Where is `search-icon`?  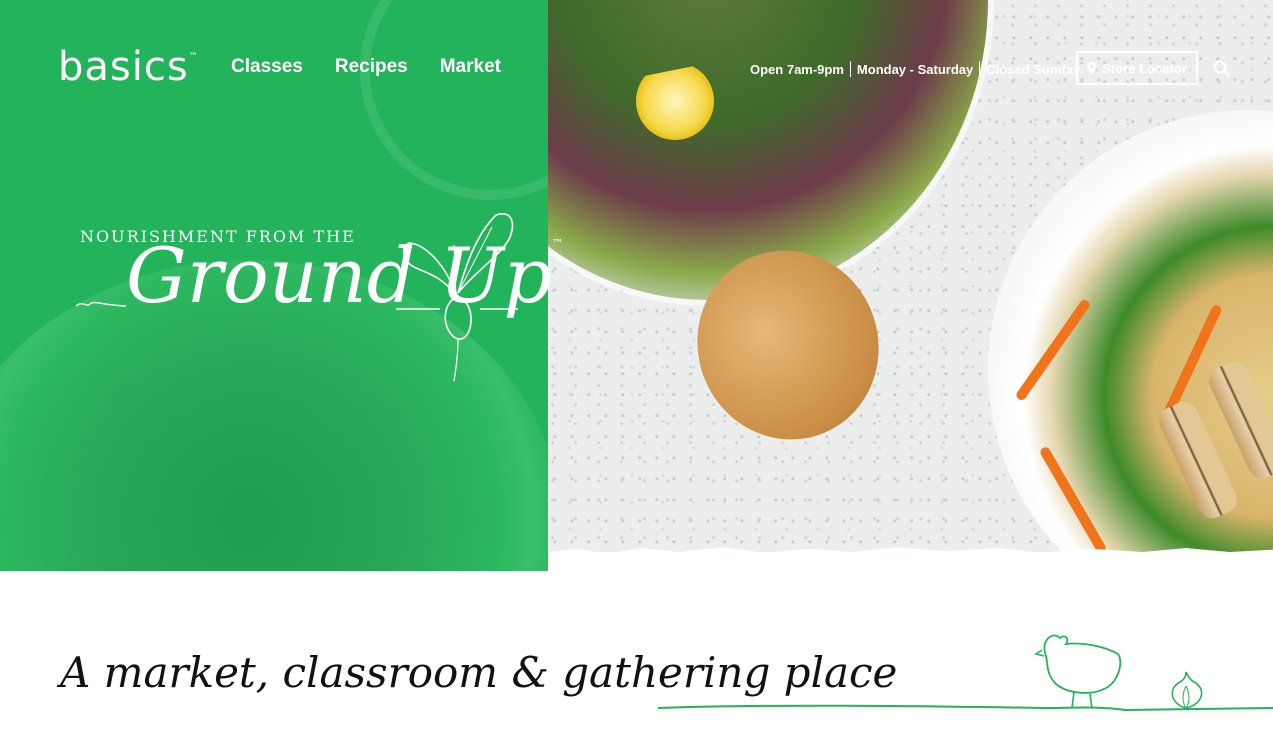 search-icon is located at coordinates (1222, 69).